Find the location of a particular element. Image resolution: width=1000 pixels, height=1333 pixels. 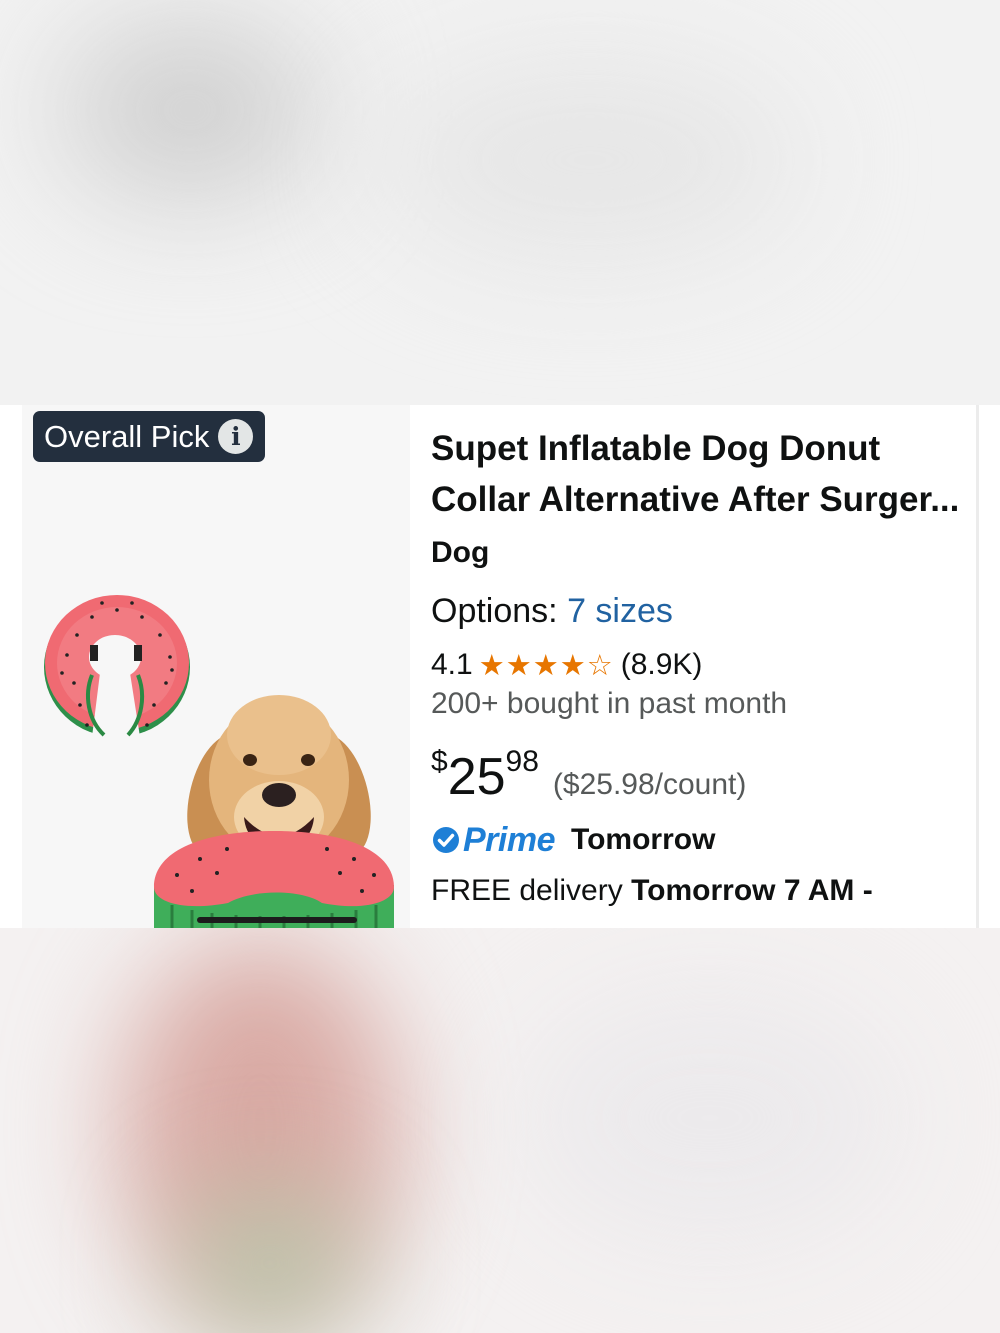

price-whole: 25 is located at coordinates (476, 777).